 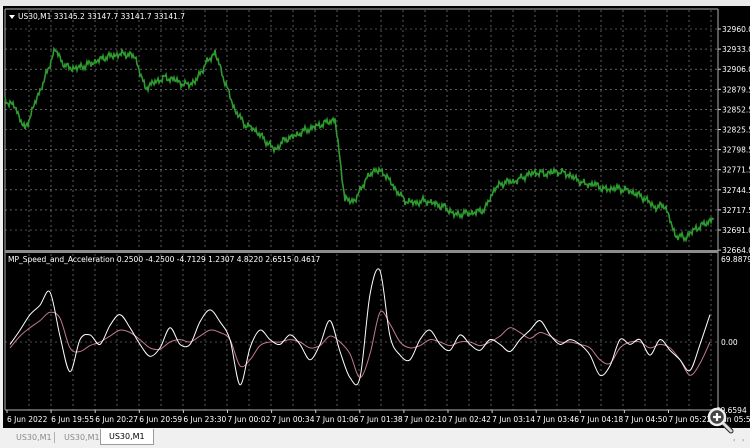 What do you see at coordinates (743, 440) in the screenshot?
I see `scroll-right-arrow-icon: ›` at bounding box center [743, 440].